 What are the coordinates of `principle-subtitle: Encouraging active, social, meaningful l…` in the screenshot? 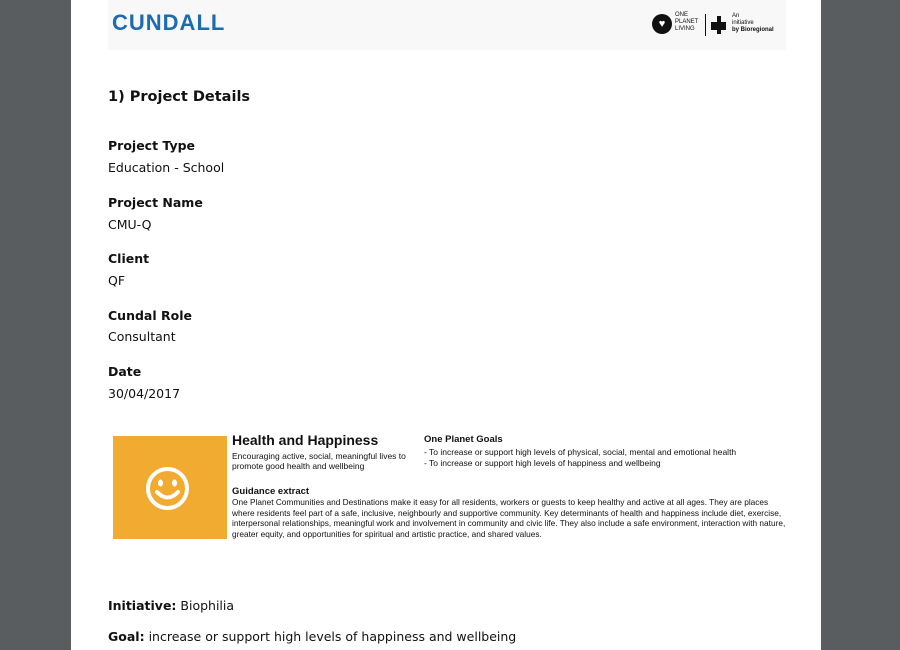 It's located at (319, 461).